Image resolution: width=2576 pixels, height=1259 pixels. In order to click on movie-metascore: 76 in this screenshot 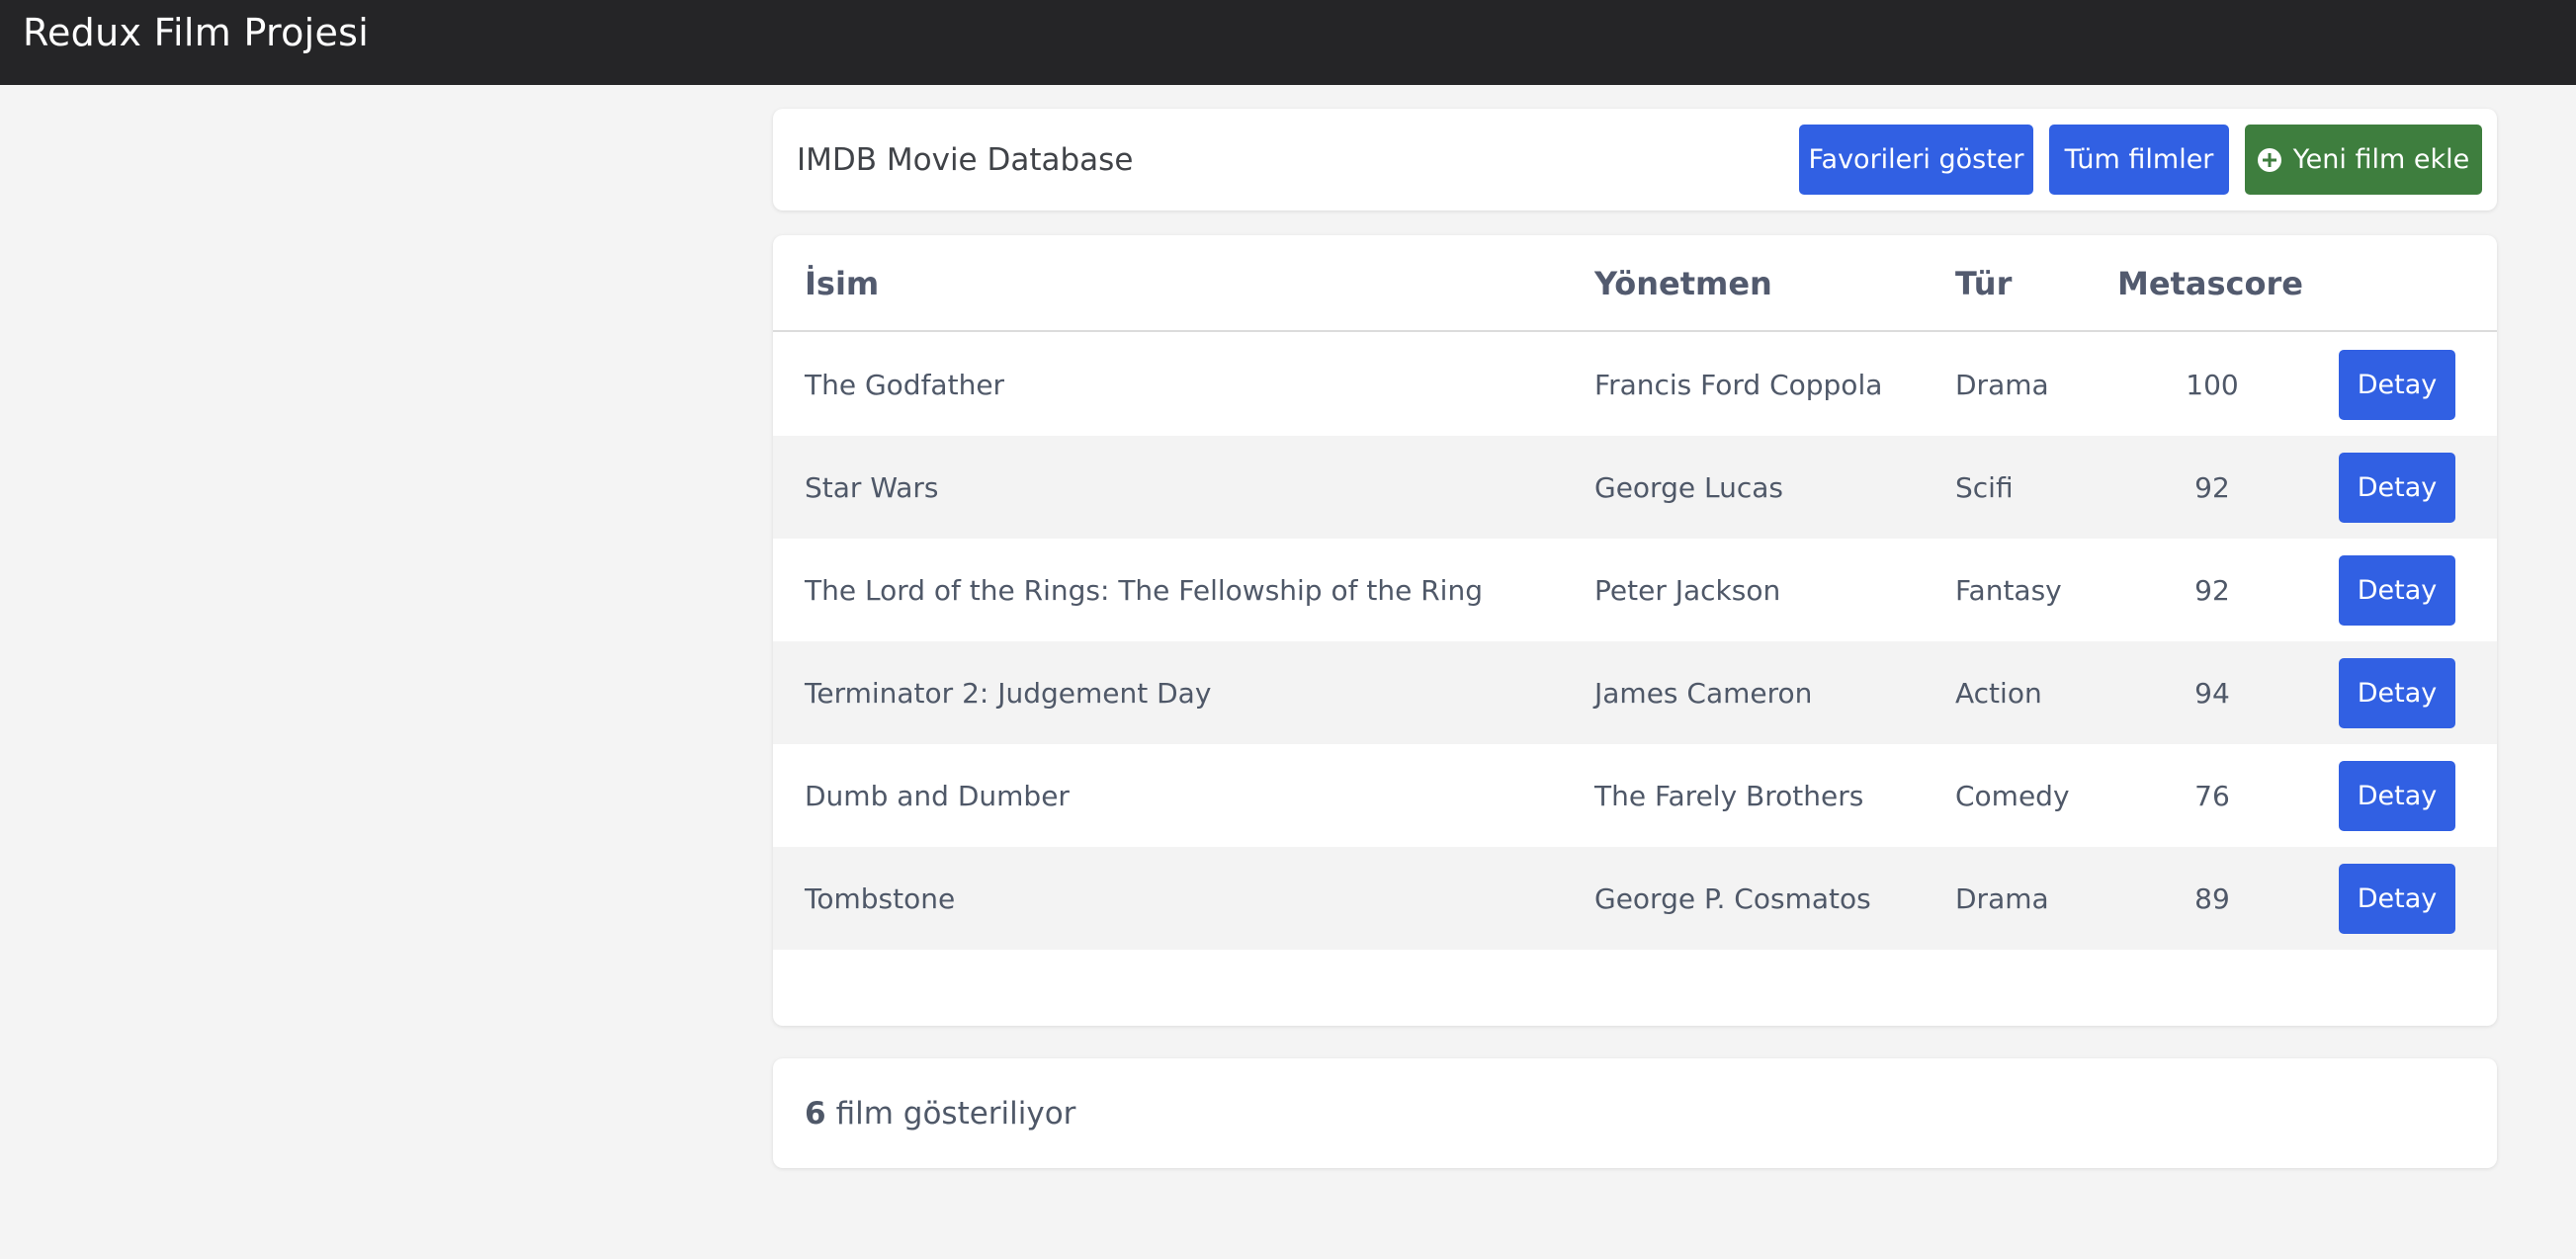, I will do `click(2212, 795)`.